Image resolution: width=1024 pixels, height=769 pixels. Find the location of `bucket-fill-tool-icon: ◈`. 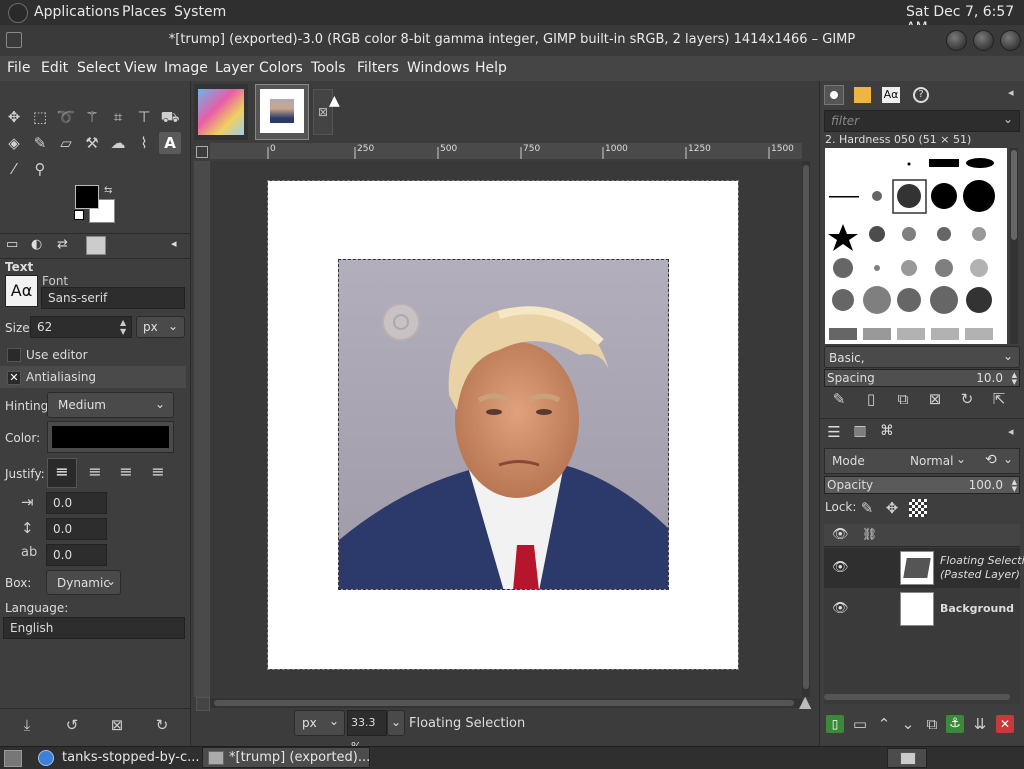

bucket-fill-tool-icon: ◈ is located at coordinates (14, 143).